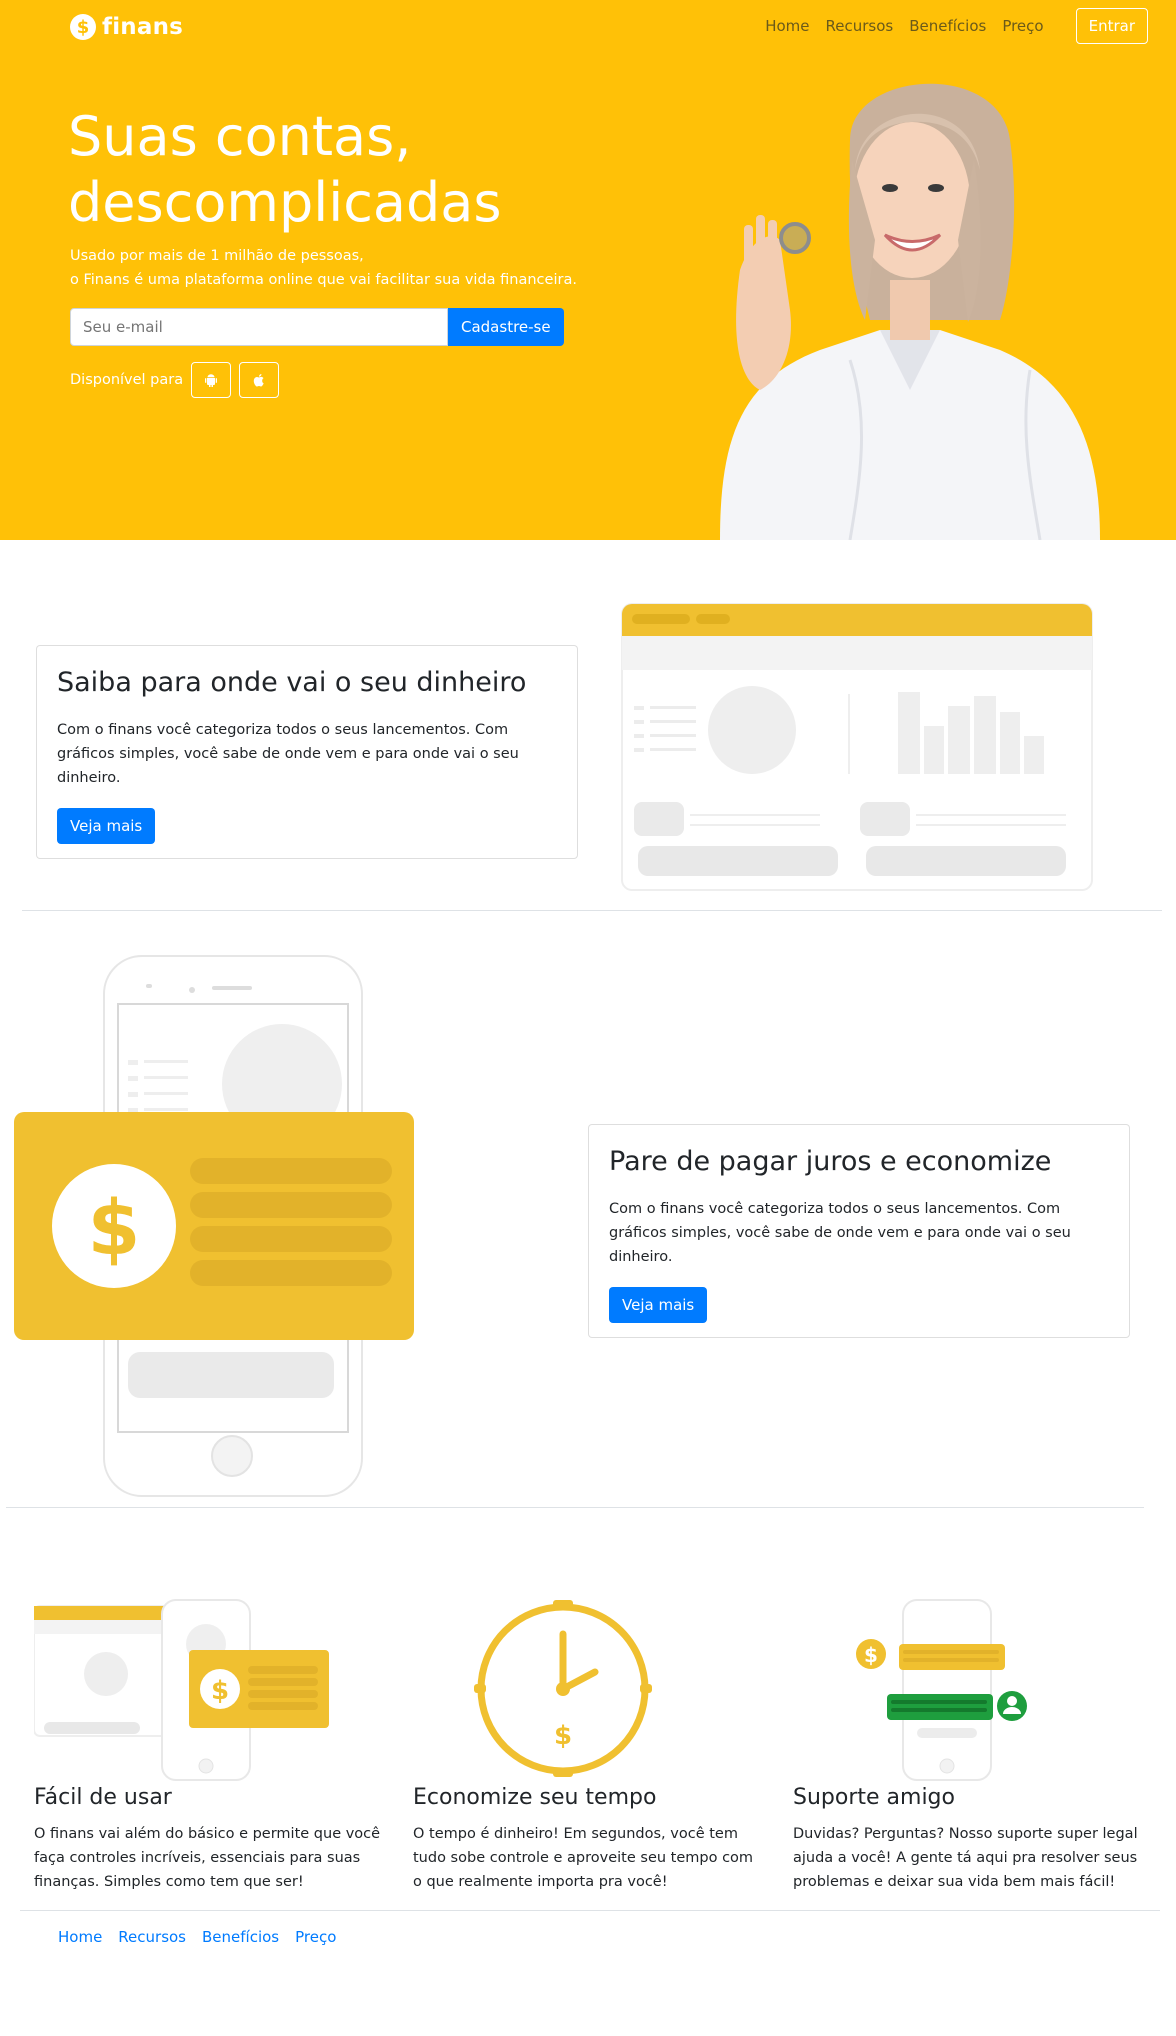  Describe the element at coordinates (910, 311) in the screenshot. I see `woman-holding-coin-image` at that location.